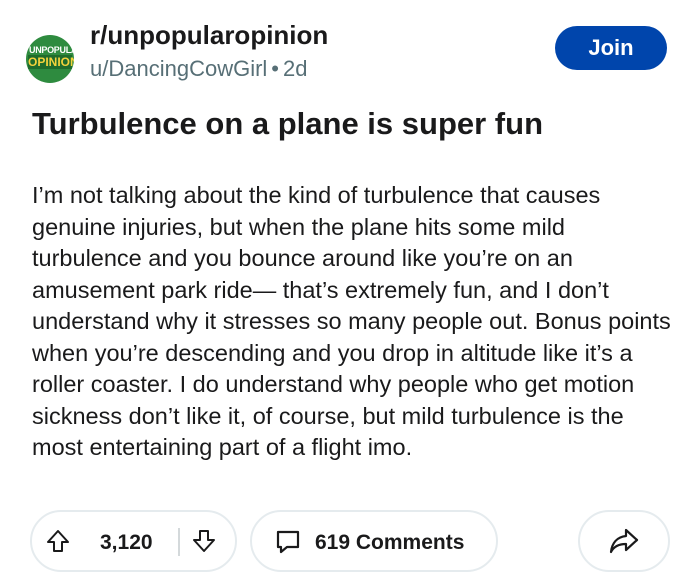  What do you see at coordinates (51, 62) in the screenshot?
I see `avatar-text-bottom: OPINION` at bounding box center [51, 62].